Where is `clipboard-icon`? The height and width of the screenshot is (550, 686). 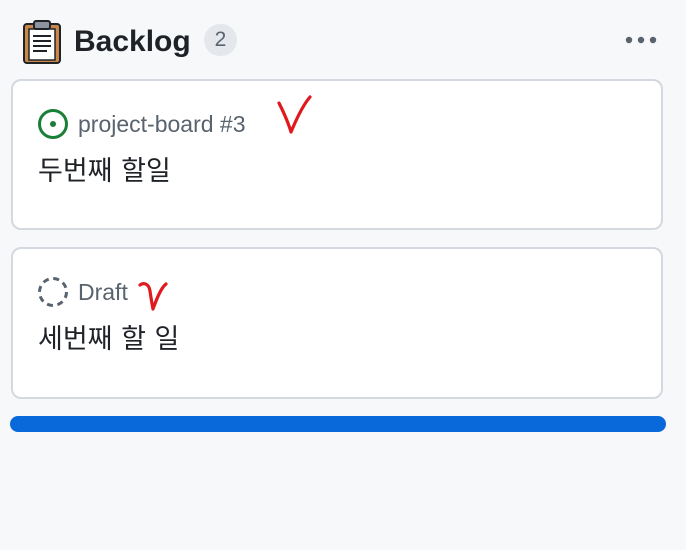 clipboard-icon is located at coordinates (42, 42).